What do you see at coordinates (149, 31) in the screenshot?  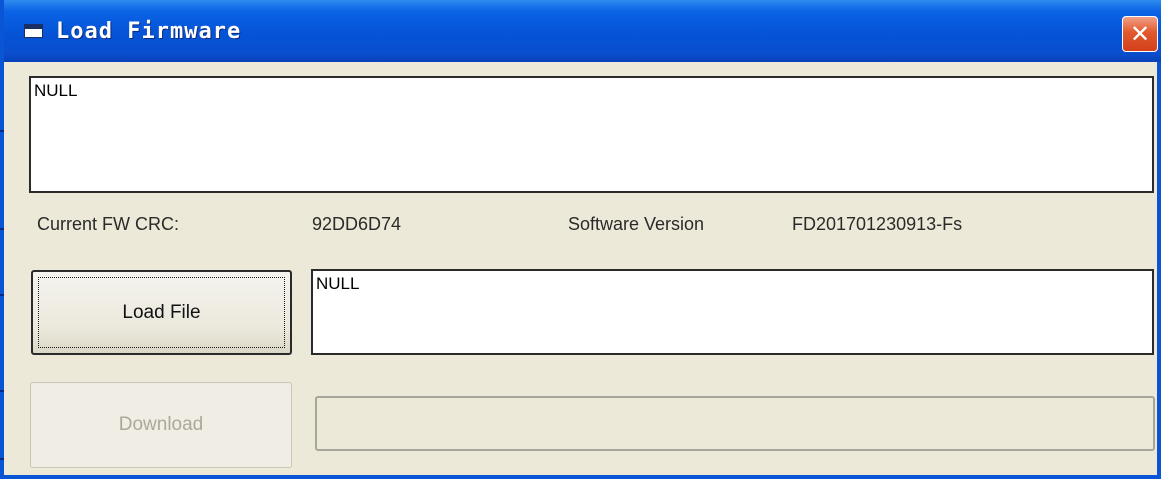 I see `window-title: Load Firmware` at bounding box center [149, 31].